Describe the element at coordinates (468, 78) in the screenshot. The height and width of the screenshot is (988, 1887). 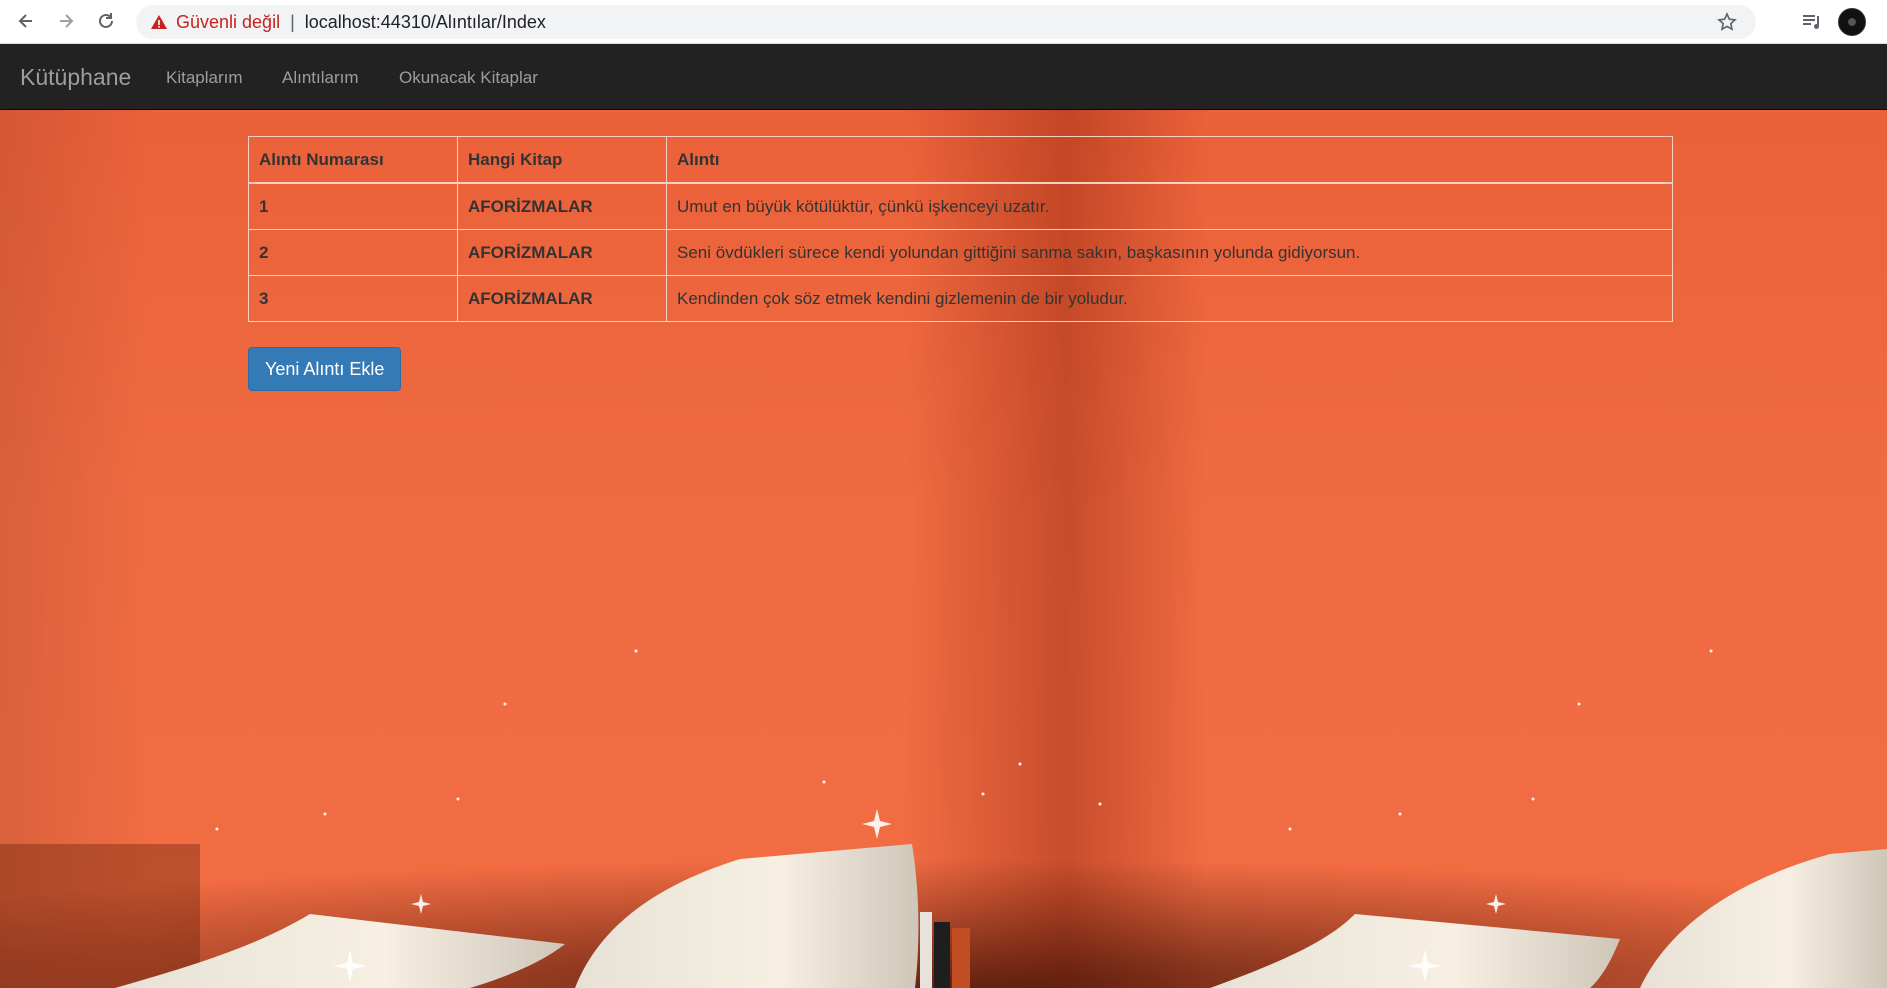
I see `nav-link-okunacak-kitaplar: Okunacak Kitaplar` at that location.